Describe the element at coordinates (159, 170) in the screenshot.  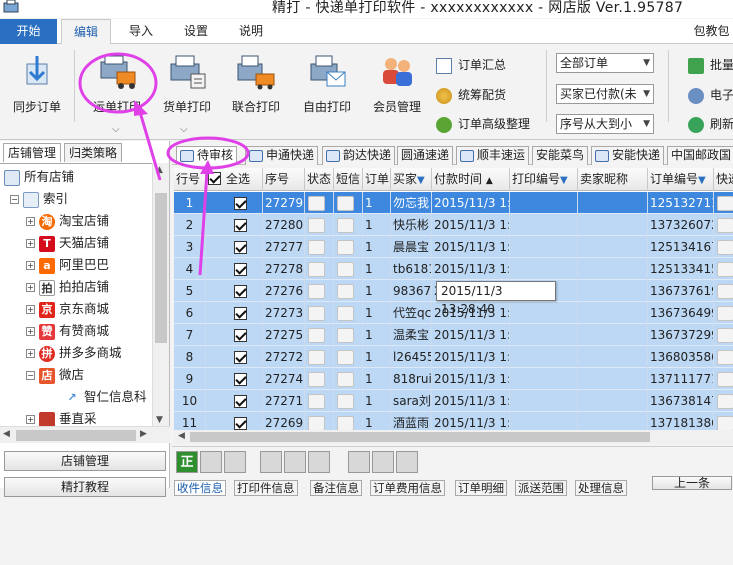
I see `chevron-up-icon: ▲` at that location.